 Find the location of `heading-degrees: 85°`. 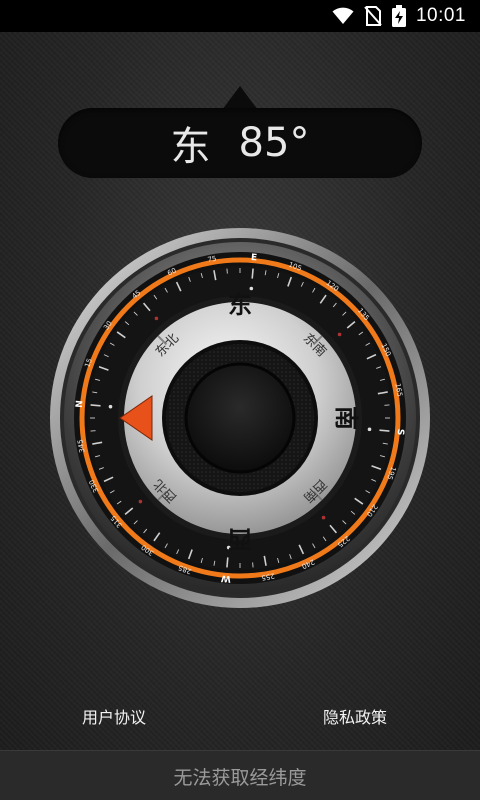

heading-degrees: 85° is located at coordinates (274, 143).